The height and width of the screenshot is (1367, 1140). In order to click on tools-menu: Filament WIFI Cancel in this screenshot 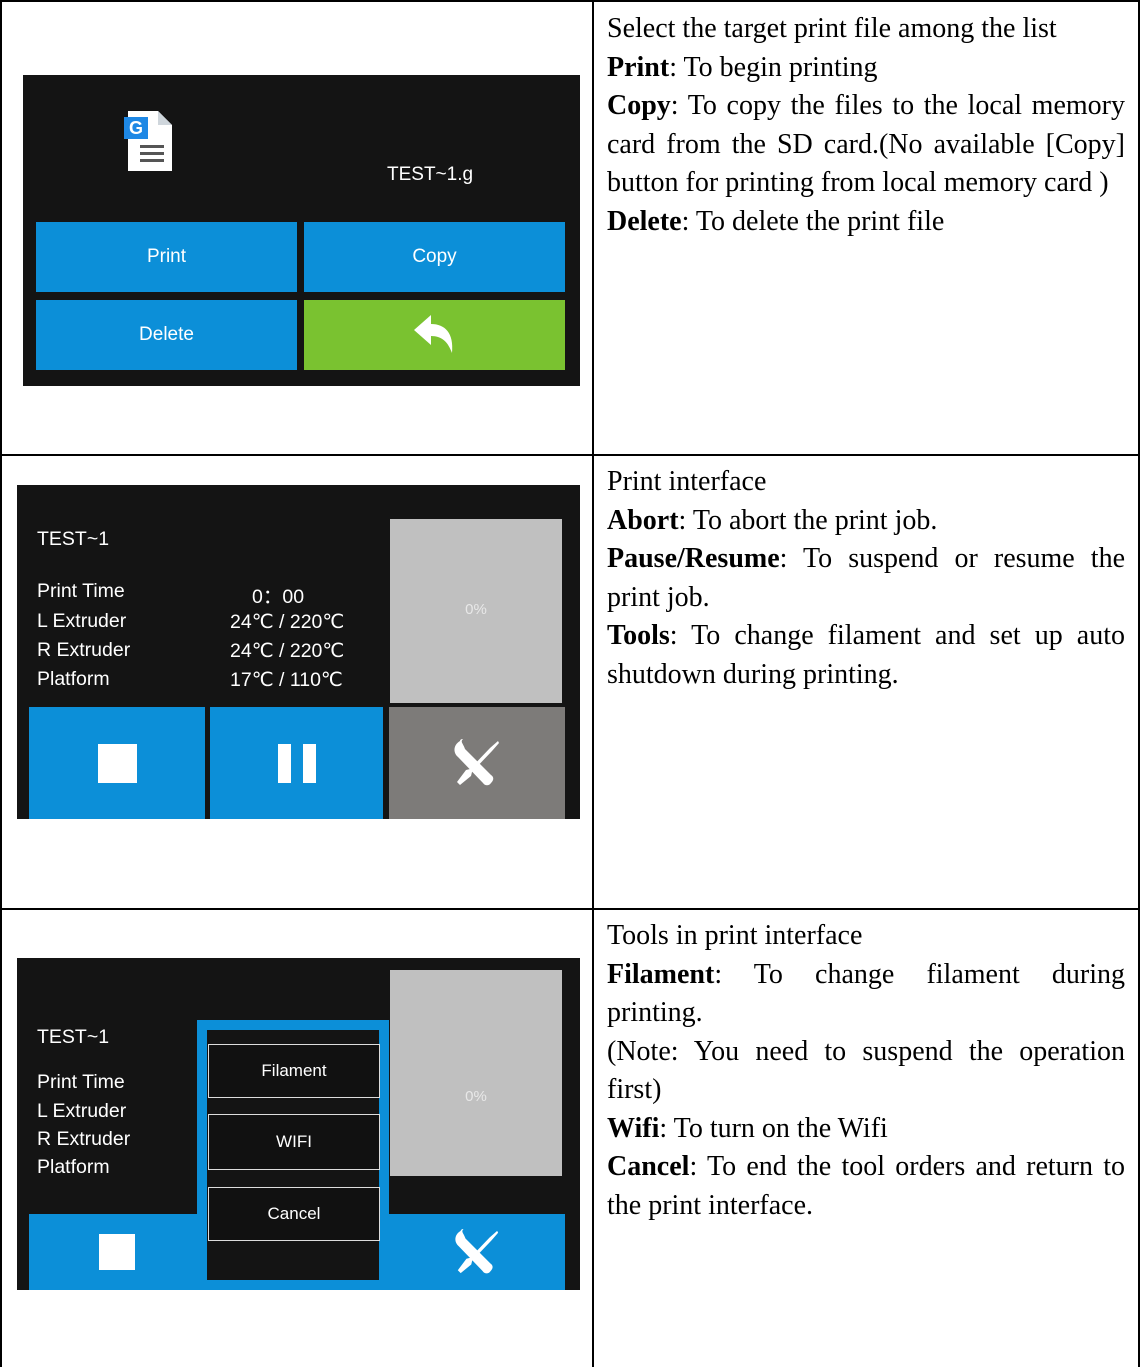, I will do `click(293, 1155)`.